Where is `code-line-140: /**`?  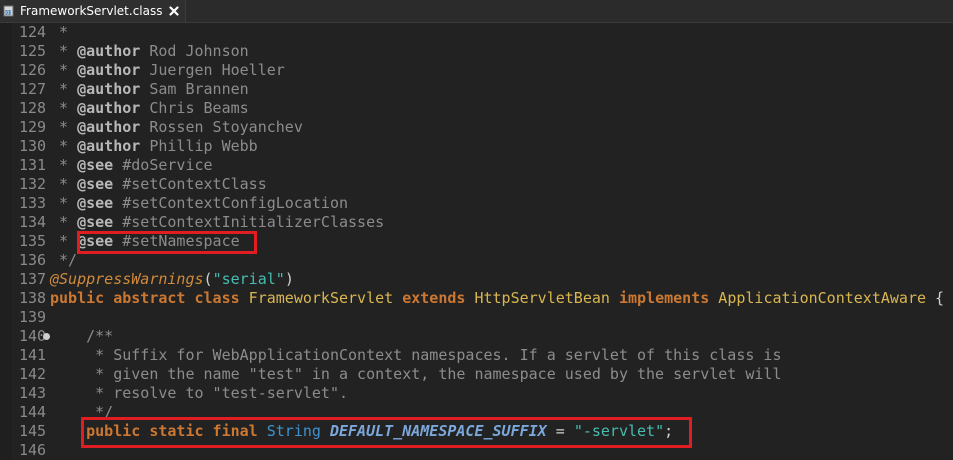
code-line-140: /** is located at coordinates (501, 336).